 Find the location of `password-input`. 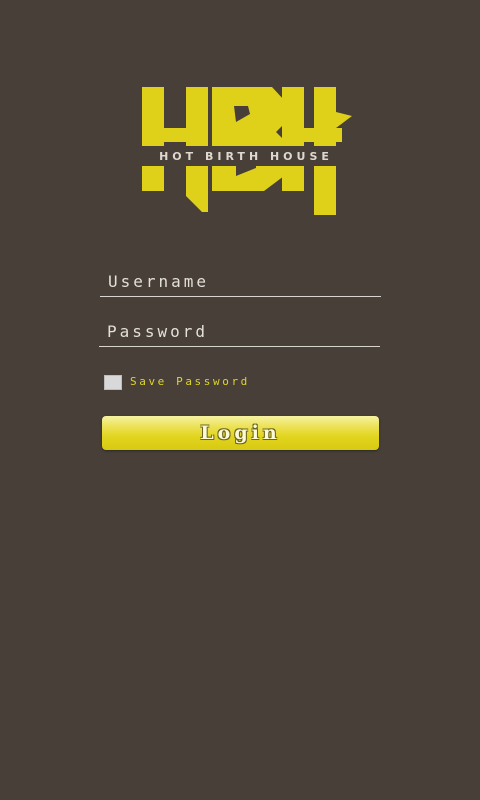

password-input is located at coordinates (239, 331).